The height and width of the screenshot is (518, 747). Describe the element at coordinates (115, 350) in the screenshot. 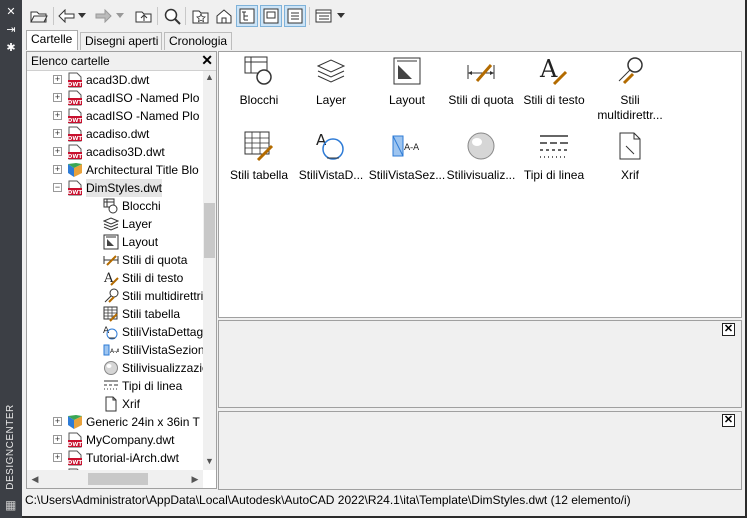

I see `tree-row-category: A-A StiliVistaSezione` at that location.